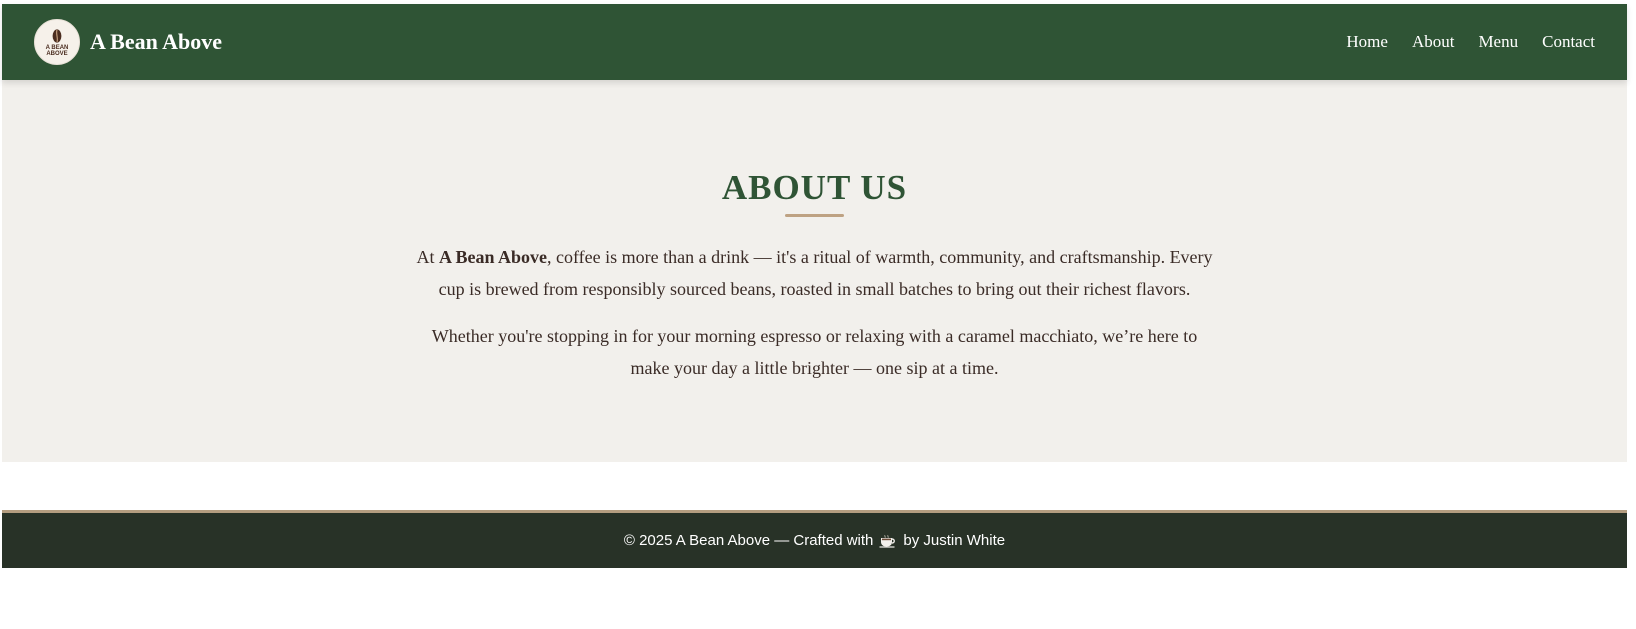 This screenshot has width=1636, height=629. I want to click on main-nav: Home About Menu Contact, so click(1470, 42).